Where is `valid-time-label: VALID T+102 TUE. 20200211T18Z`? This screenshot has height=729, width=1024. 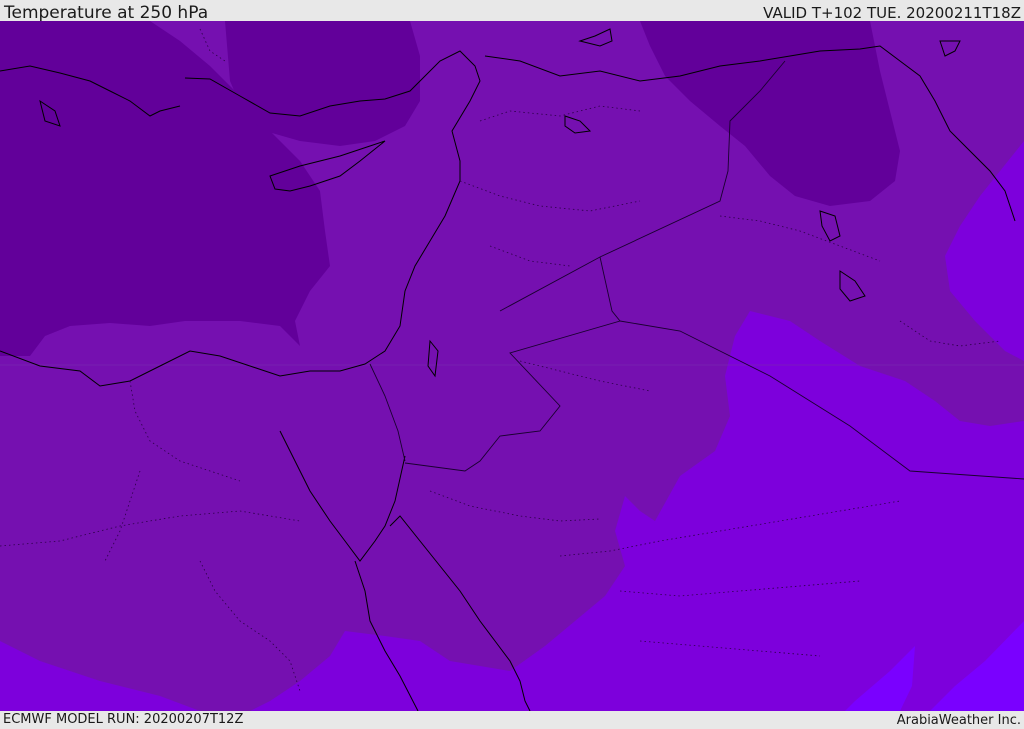 valid-time-label: VALID T+102 TUE. 20200211T18Z is located at coordinates (892, 13).